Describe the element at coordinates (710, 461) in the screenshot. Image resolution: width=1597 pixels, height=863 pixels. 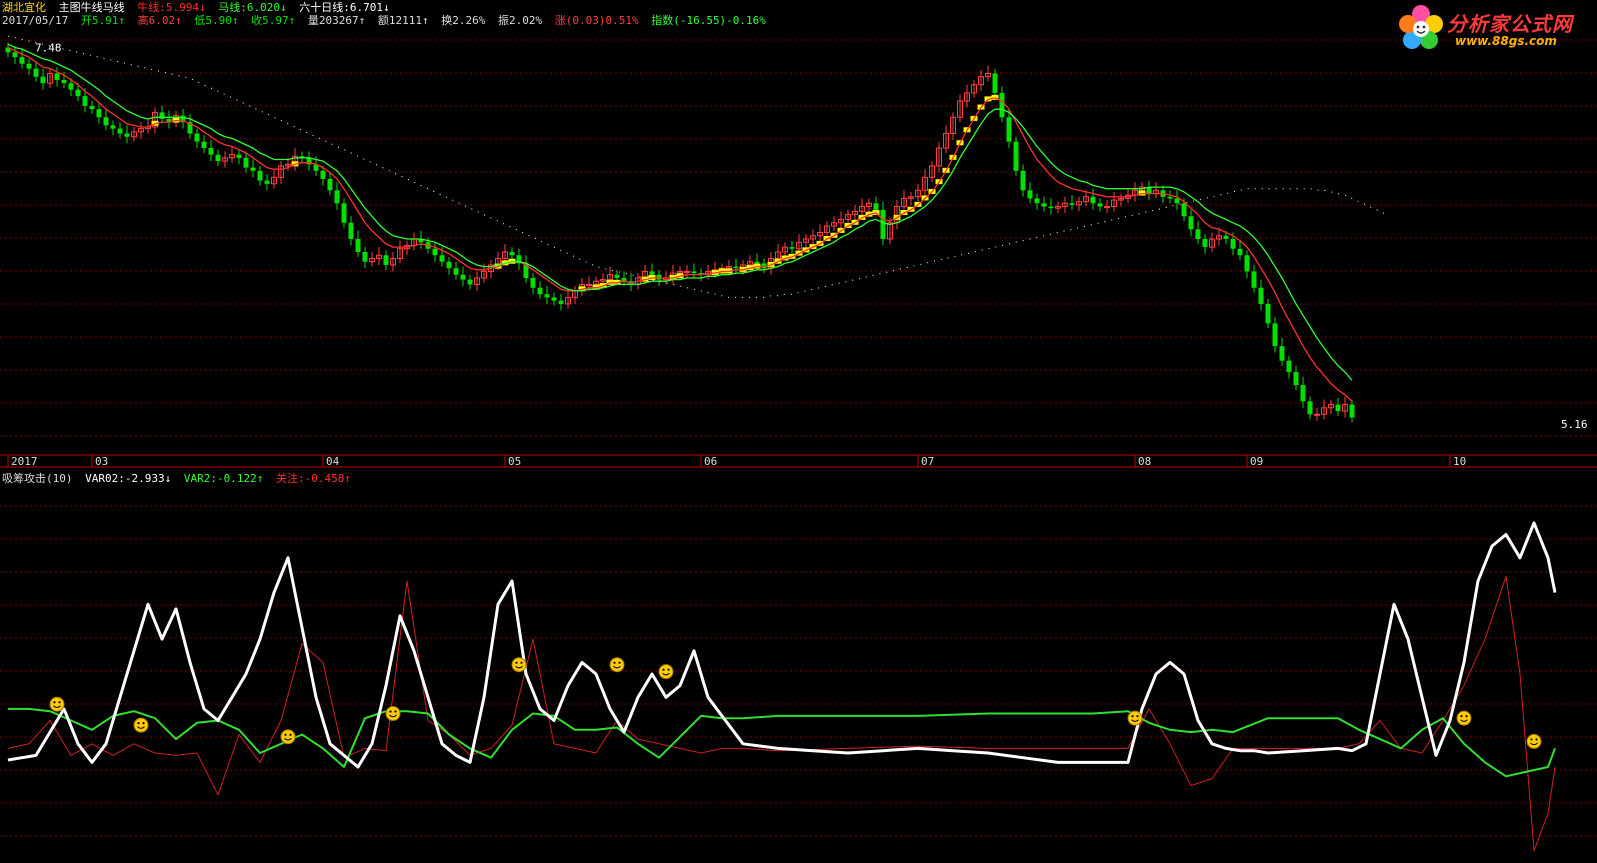
I see `x-tick-label: 06` at that location.